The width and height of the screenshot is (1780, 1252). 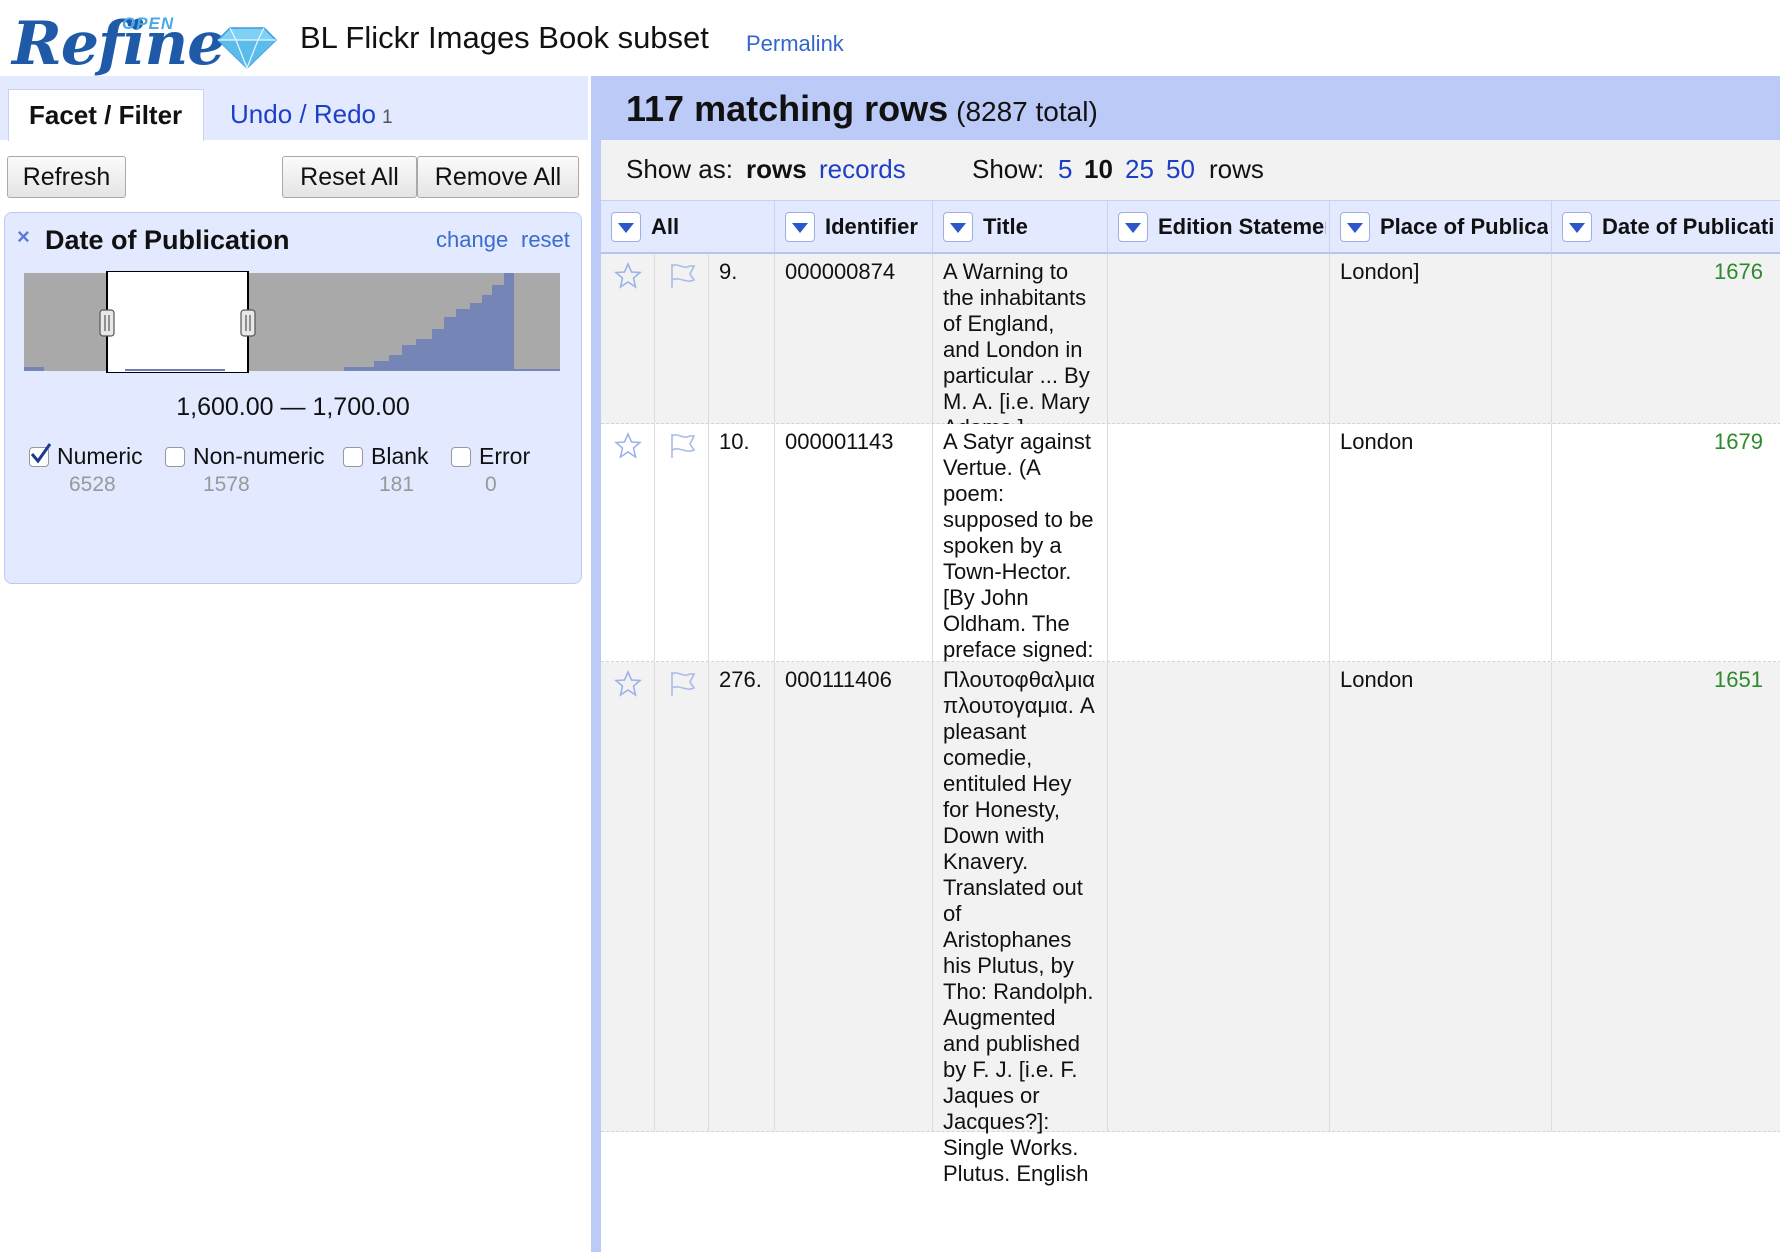 I want to click on column-header-title: Title, so click(x=1020, y=227).